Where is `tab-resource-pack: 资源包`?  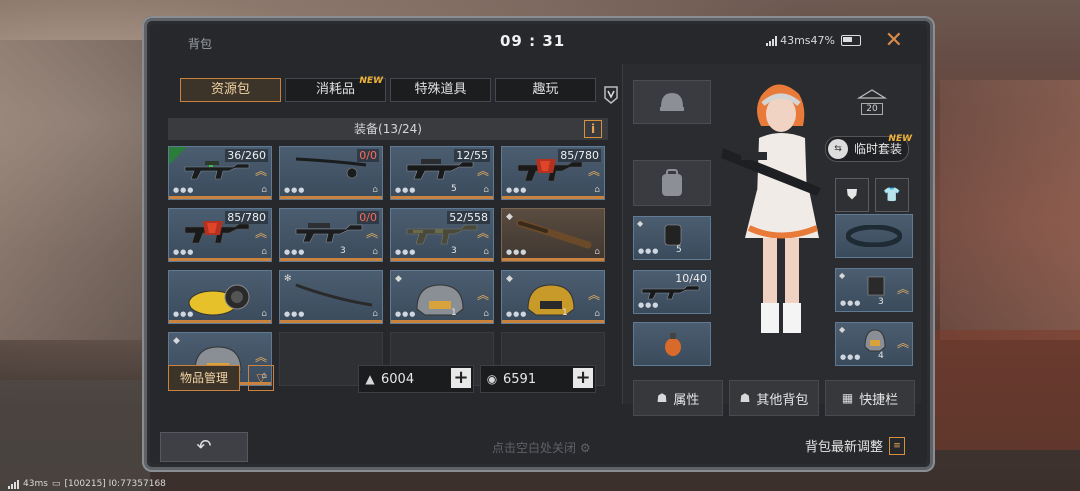 tab-resource-pack: 资源包 is located at coordinates (230, 90).